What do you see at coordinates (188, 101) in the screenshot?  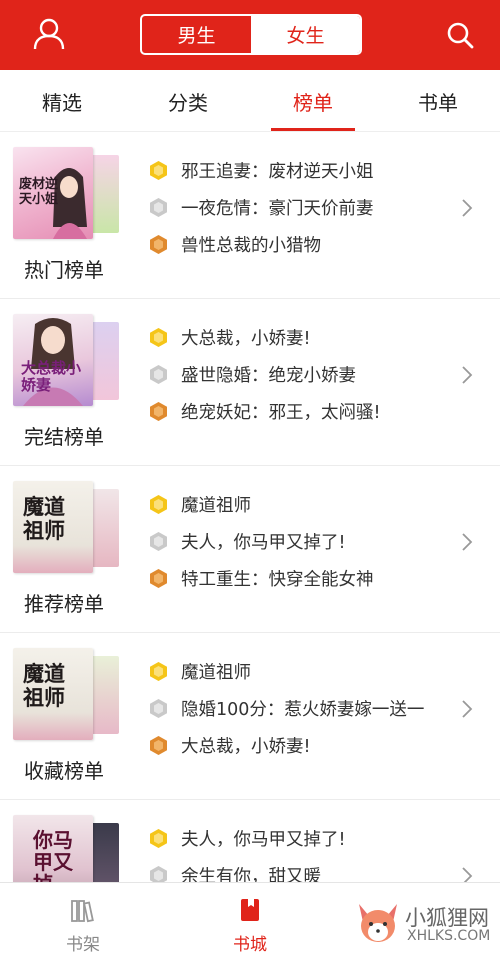 I see `tab-category: 分类` at bounding box center [188, 101].